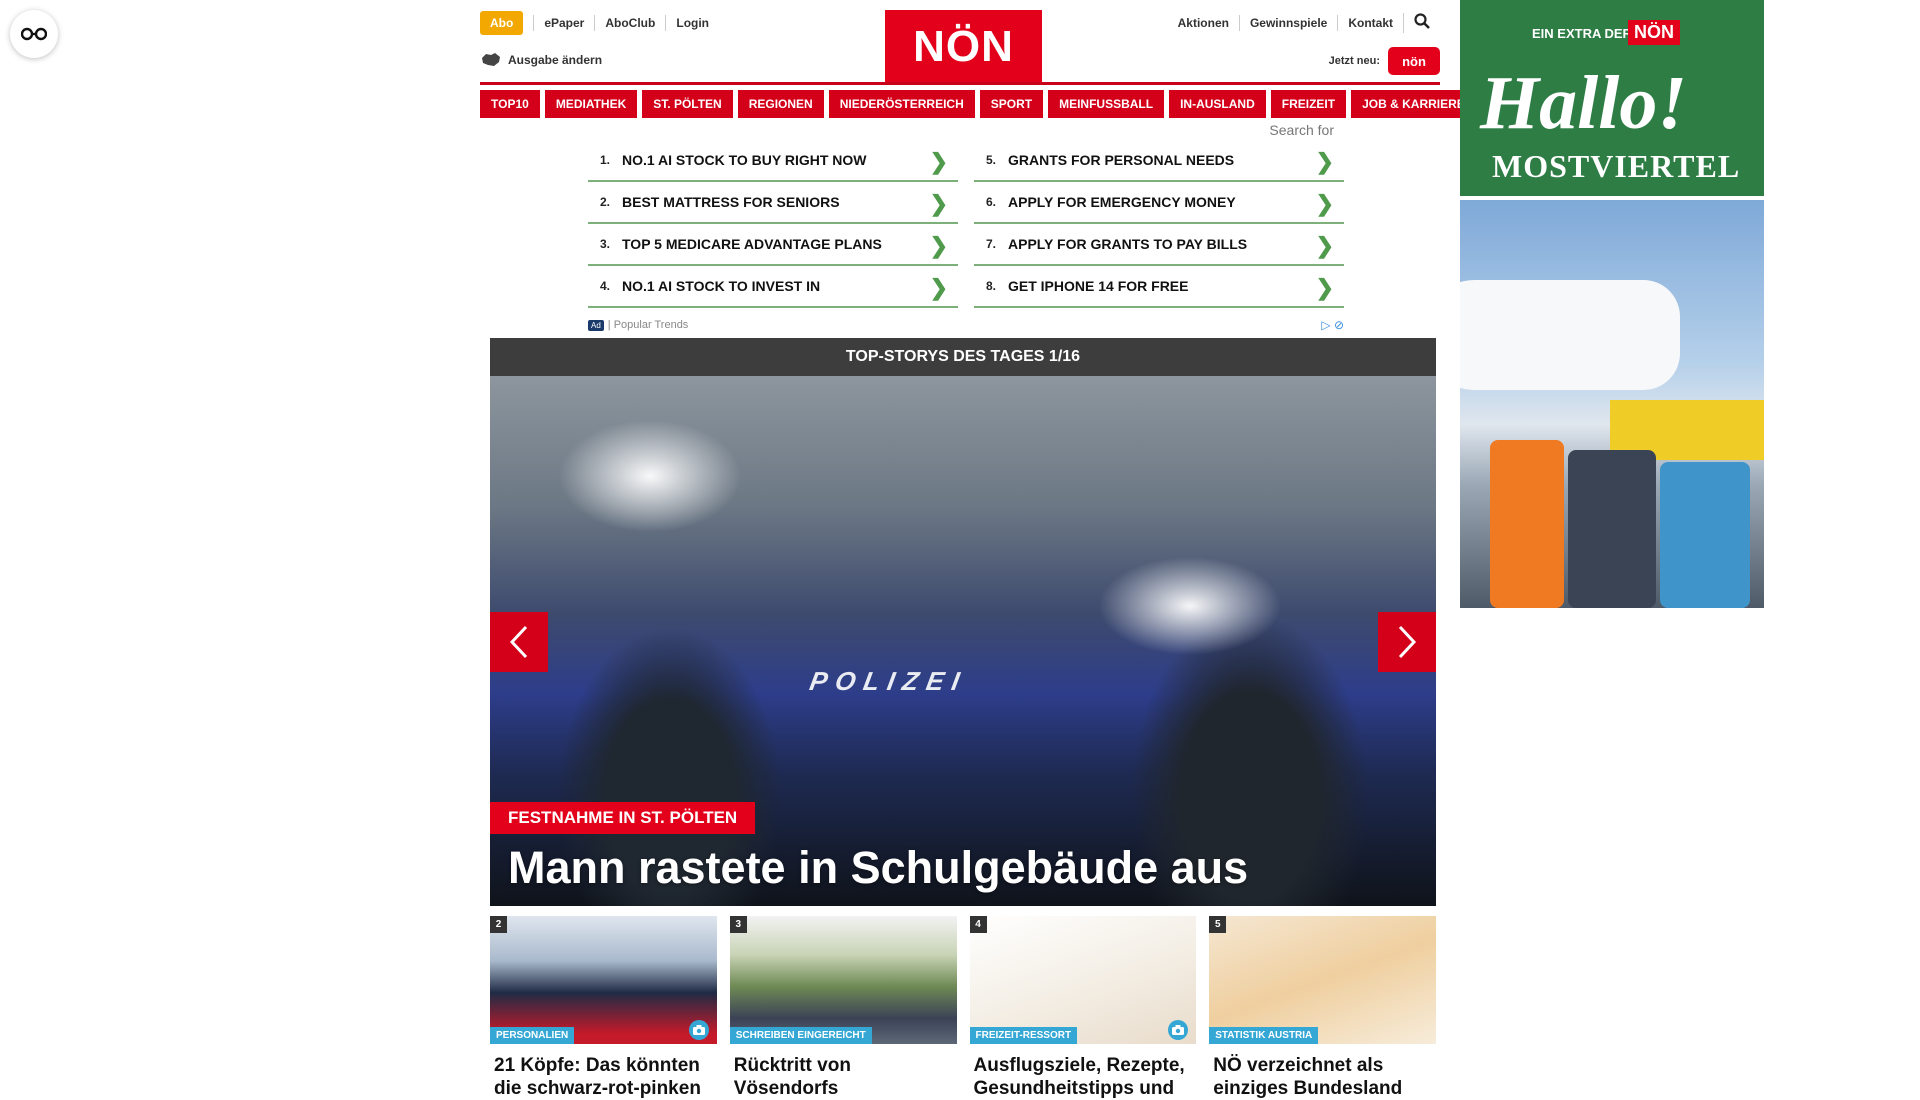  Describe the element at coordinates (991, 202) in the screenshot. I see `ad-number: 6.` at that location.